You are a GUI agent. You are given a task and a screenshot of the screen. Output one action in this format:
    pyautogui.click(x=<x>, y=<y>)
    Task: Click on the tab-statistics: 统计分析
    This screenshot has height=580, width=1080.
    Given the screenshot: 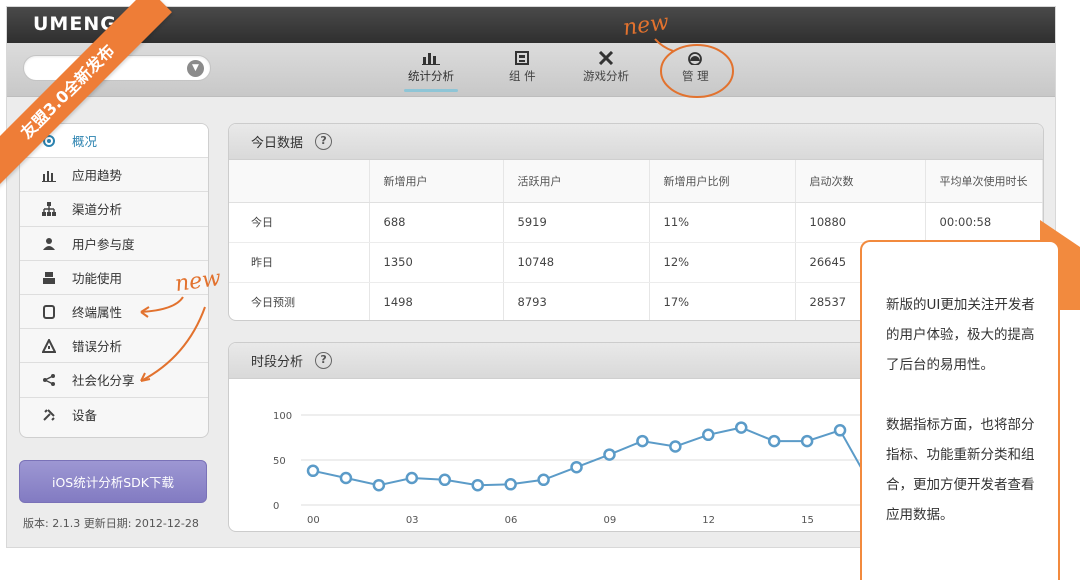 What is the action you would take?
    pyautogui.click(x=431, y=71)
    